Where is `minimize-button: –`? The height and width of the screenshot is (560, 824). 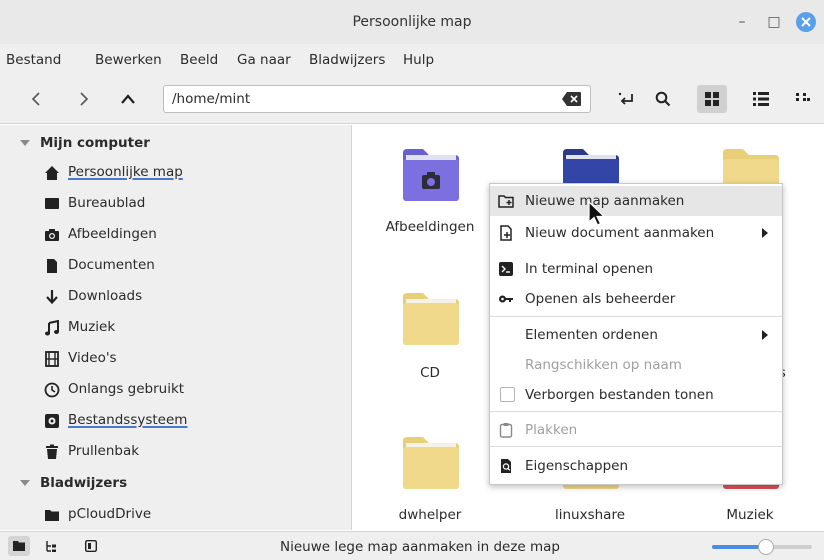 minimize-button: – is located at coordinates (742, 22).